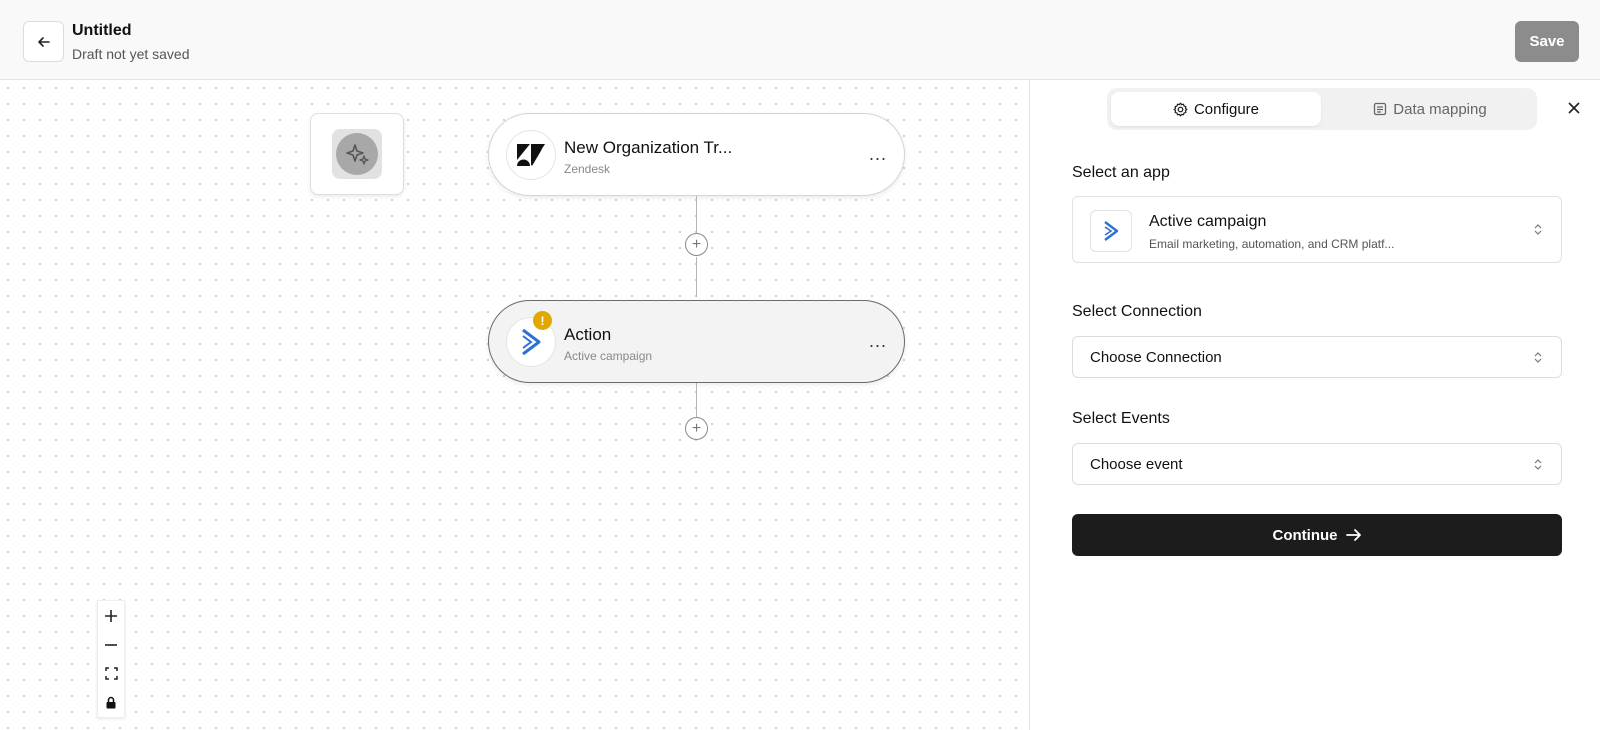 Image resolution: width=1600 pixels, height=730 pixels. I want to click on fit-view-button, so click(111, 673).